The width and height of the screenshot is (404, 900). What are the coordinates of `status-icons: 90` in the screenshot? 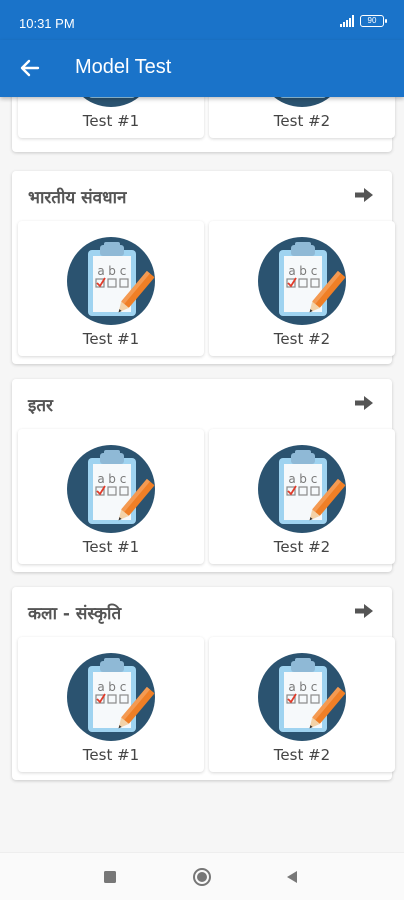 It's located at (363, 21).